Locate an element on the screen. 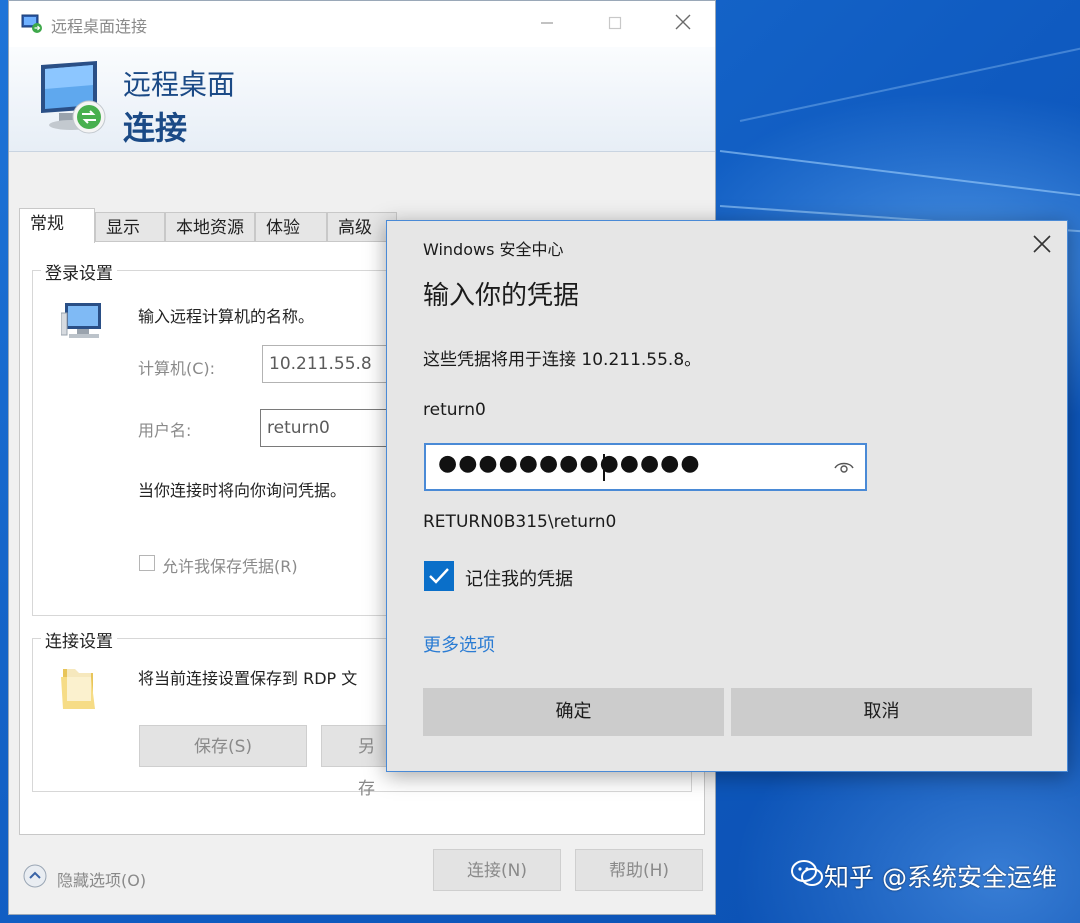 Image resolution: width=1080 pixels, height=923 pixels. tab-general: 常规 is located at coordinates (57, 225).